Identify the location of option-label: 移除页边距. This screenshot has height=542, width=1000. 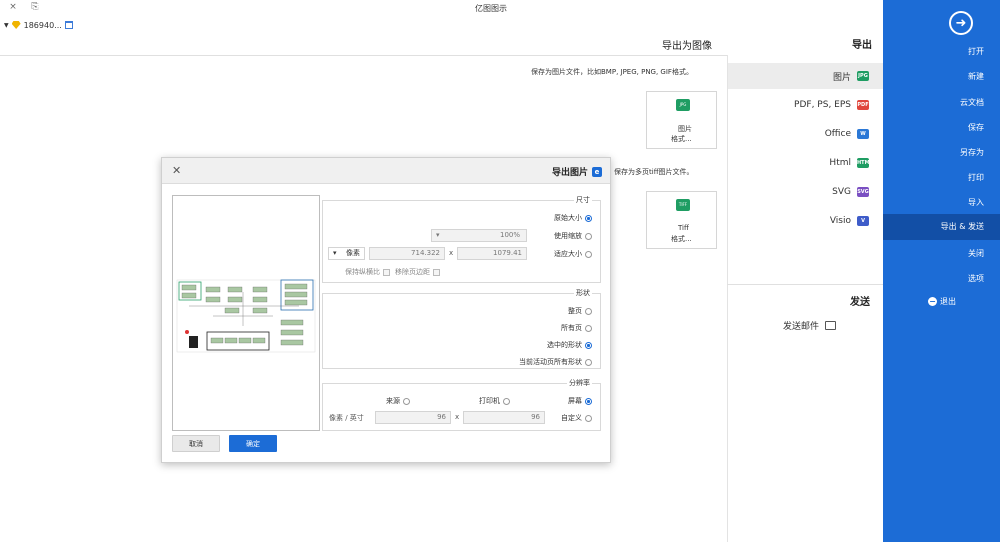
(412, 272).